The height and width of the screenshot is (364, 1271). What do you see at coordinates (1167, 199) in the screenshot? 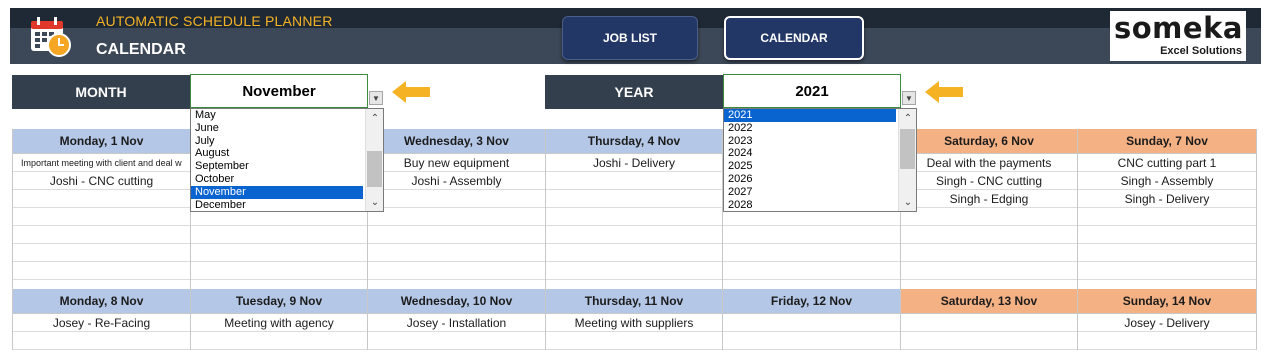
I see `task-cell: Singh - Delivery` at bounding box center [1167, 199].